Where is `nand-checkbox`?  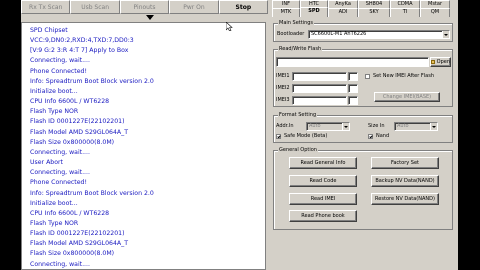
nand-checkbox is located at coordinates (370, 136).